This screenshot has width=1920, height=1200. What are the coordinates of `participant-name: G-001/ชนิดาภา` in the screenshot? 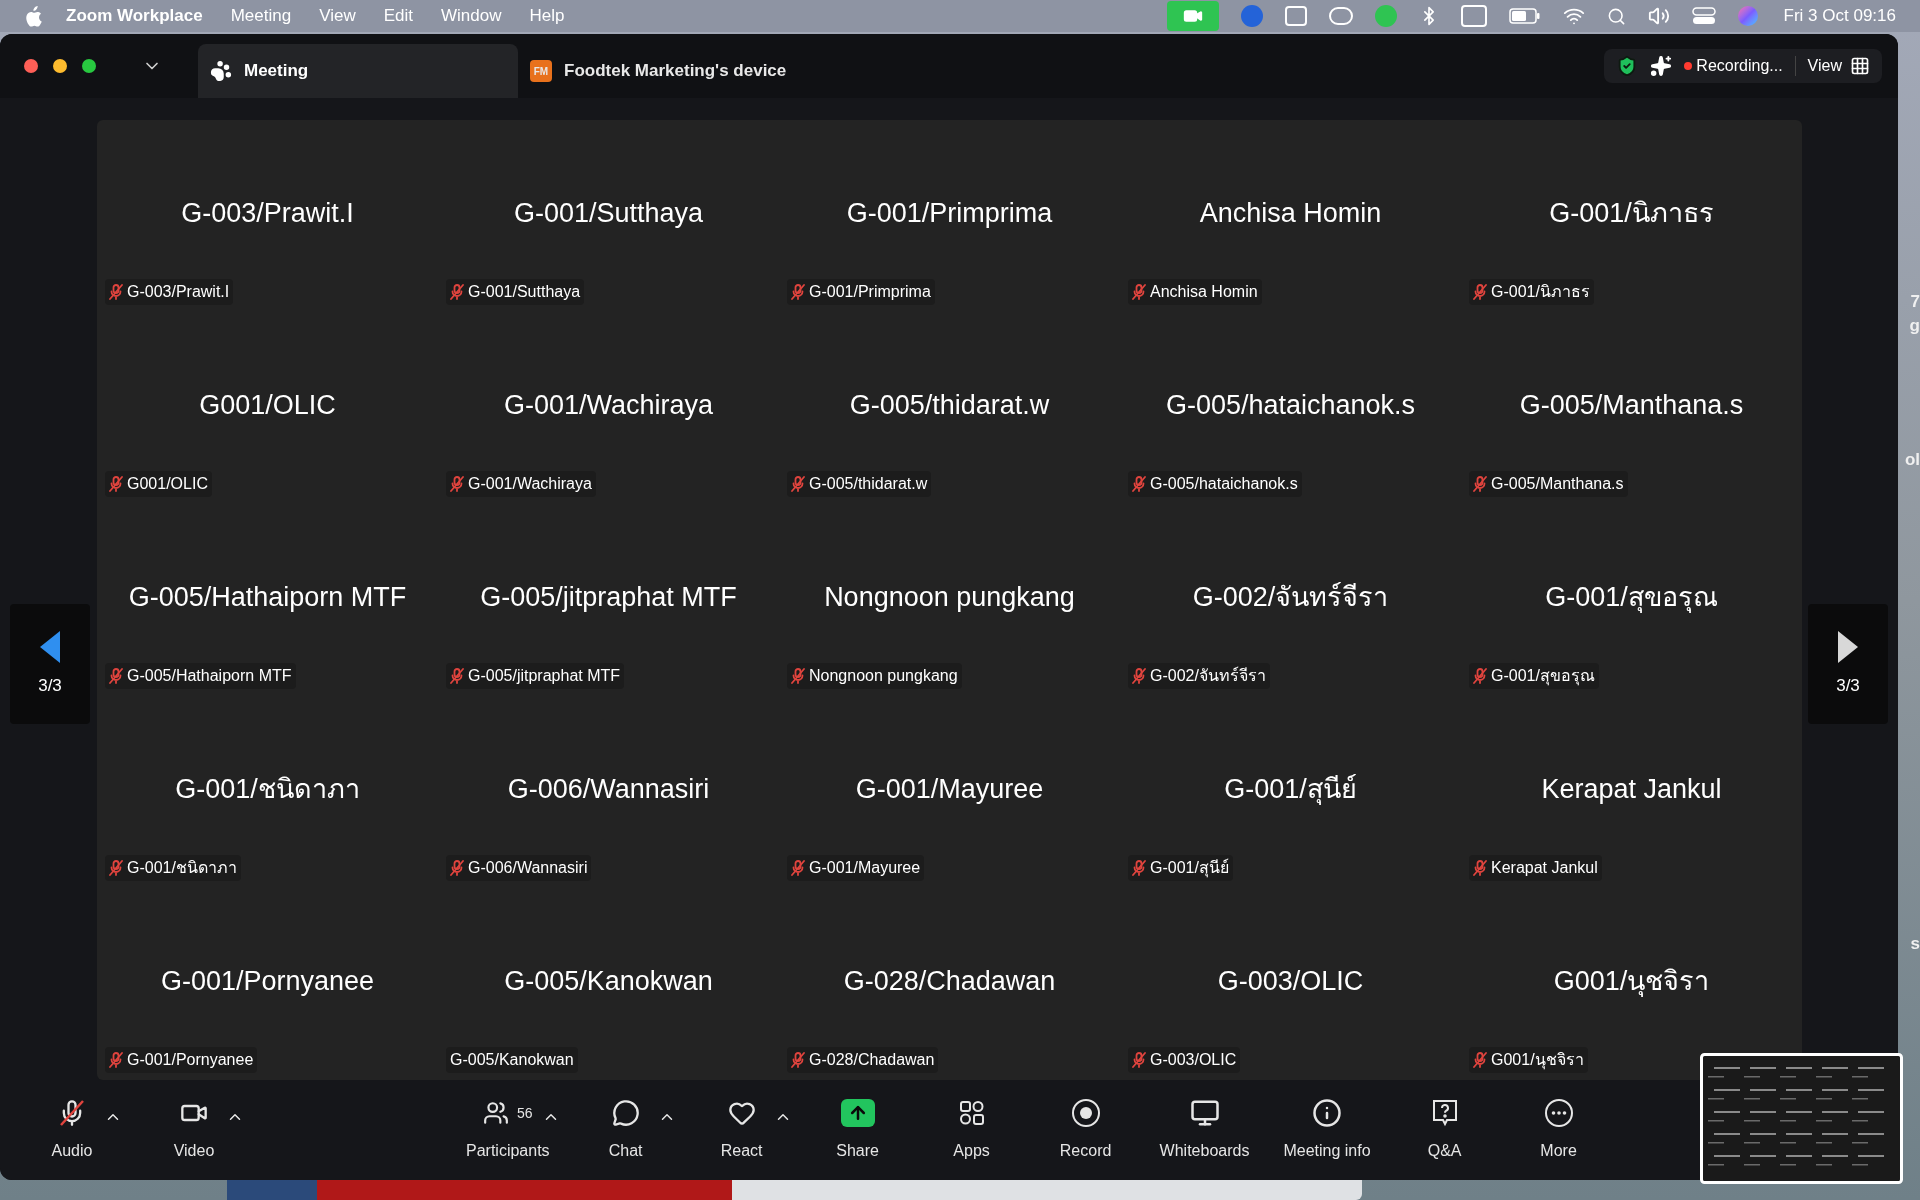 It's located at (267, 789).